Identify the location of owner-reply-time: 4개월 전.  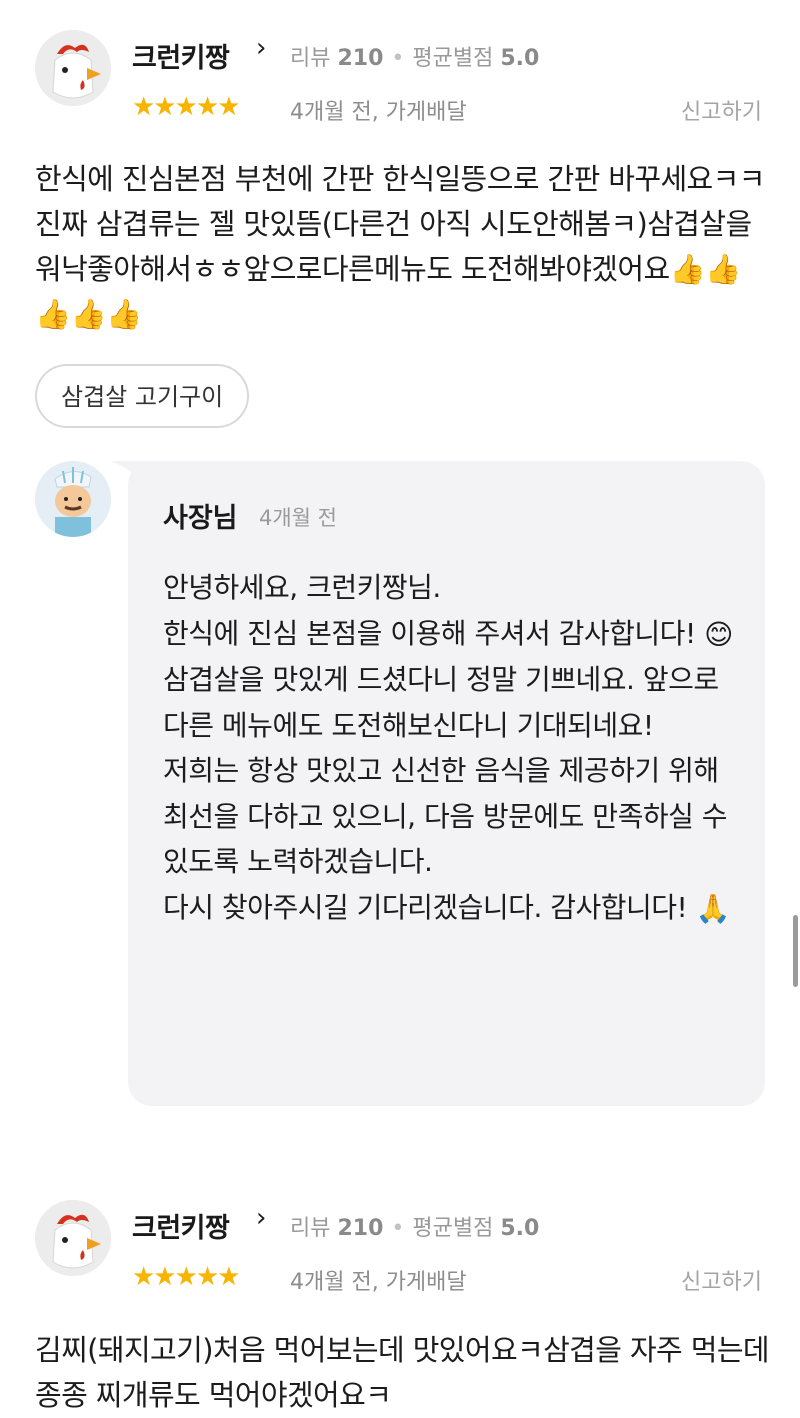
(298, 518).